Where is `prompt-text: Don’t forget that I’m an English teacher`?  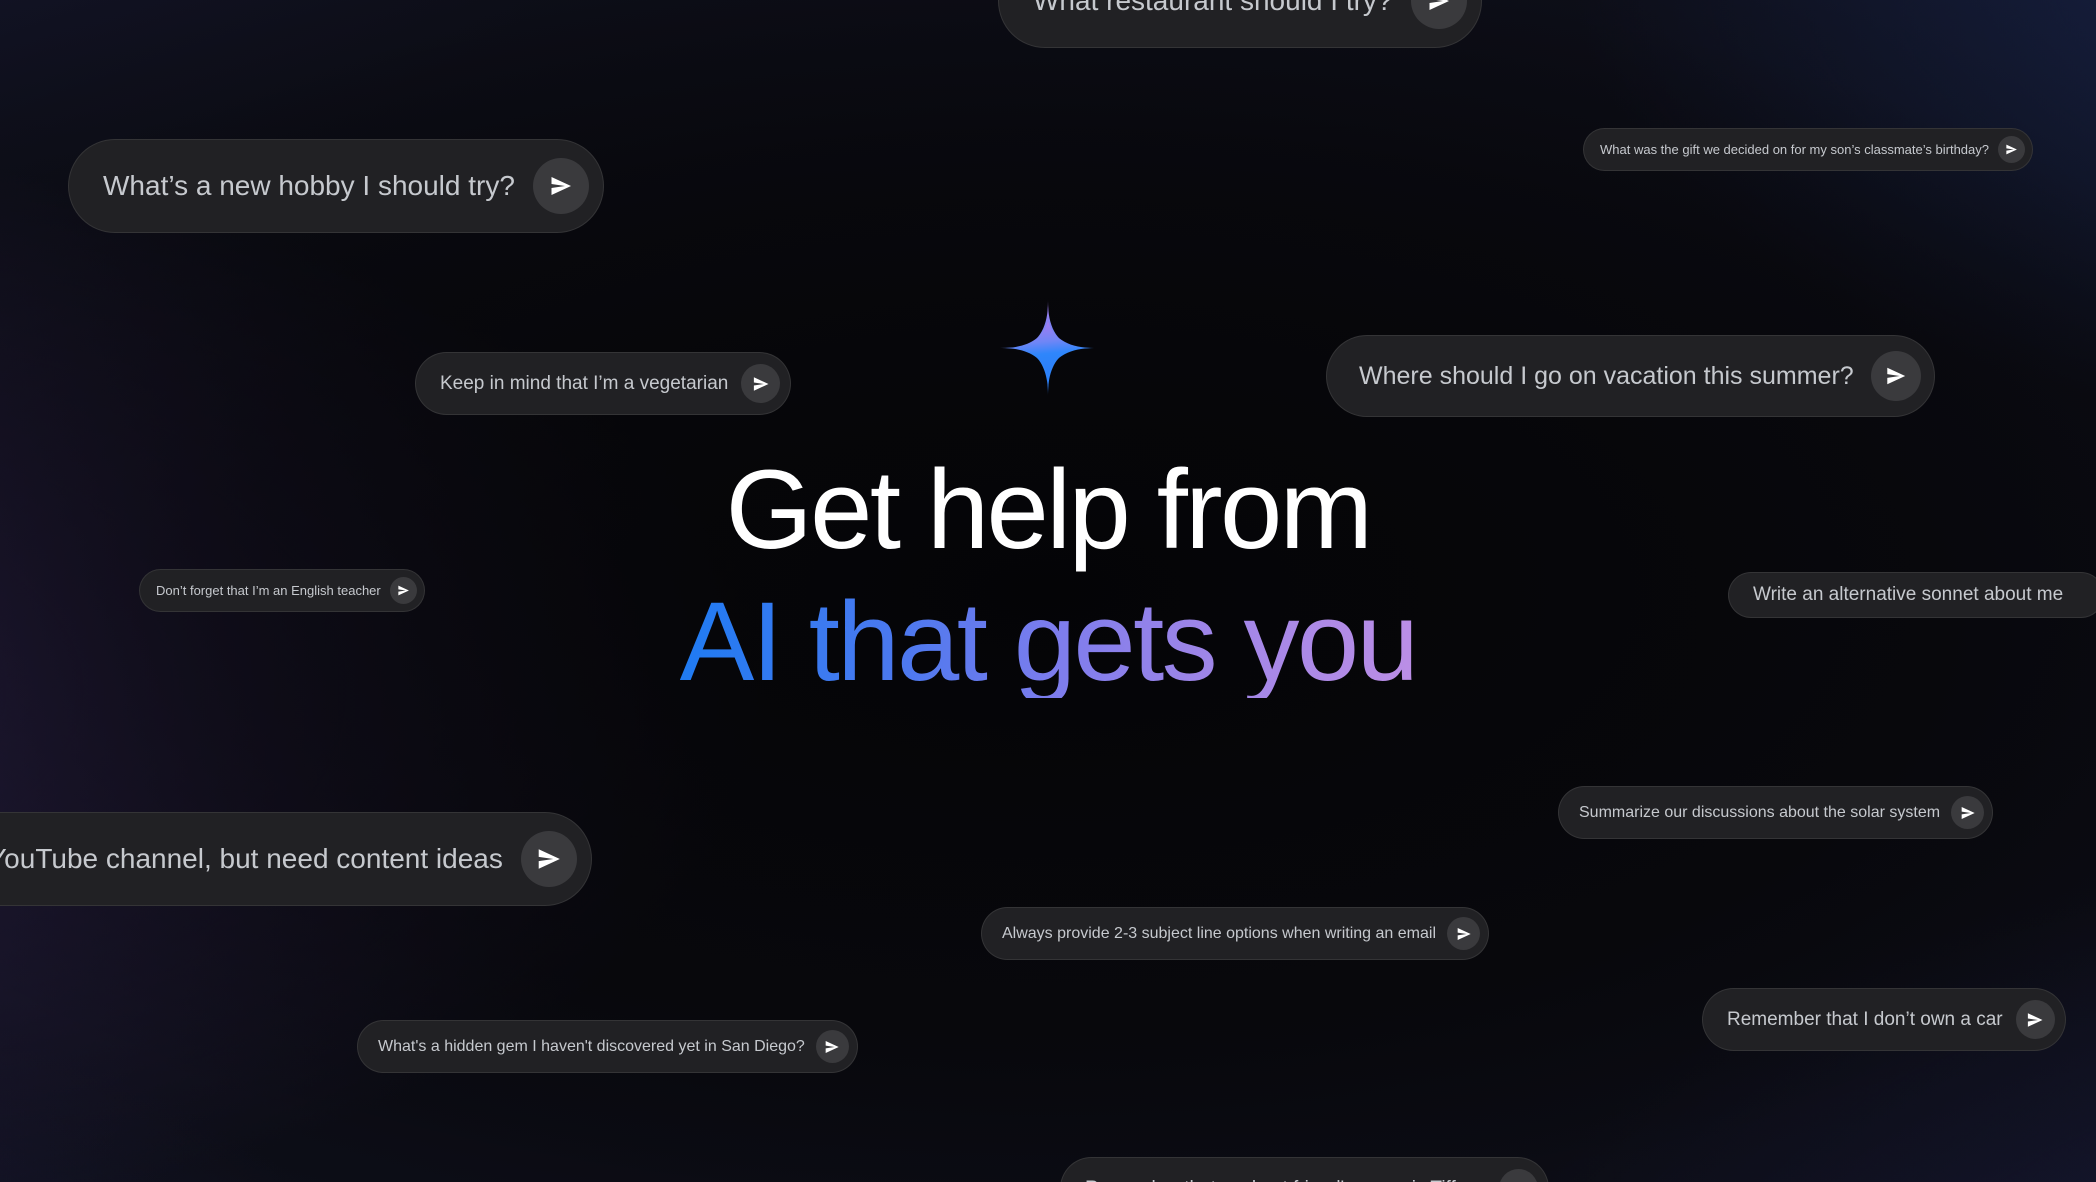
prompt-text: Don’t forget that I’m an English teacher is located at coordinates (268, 590).